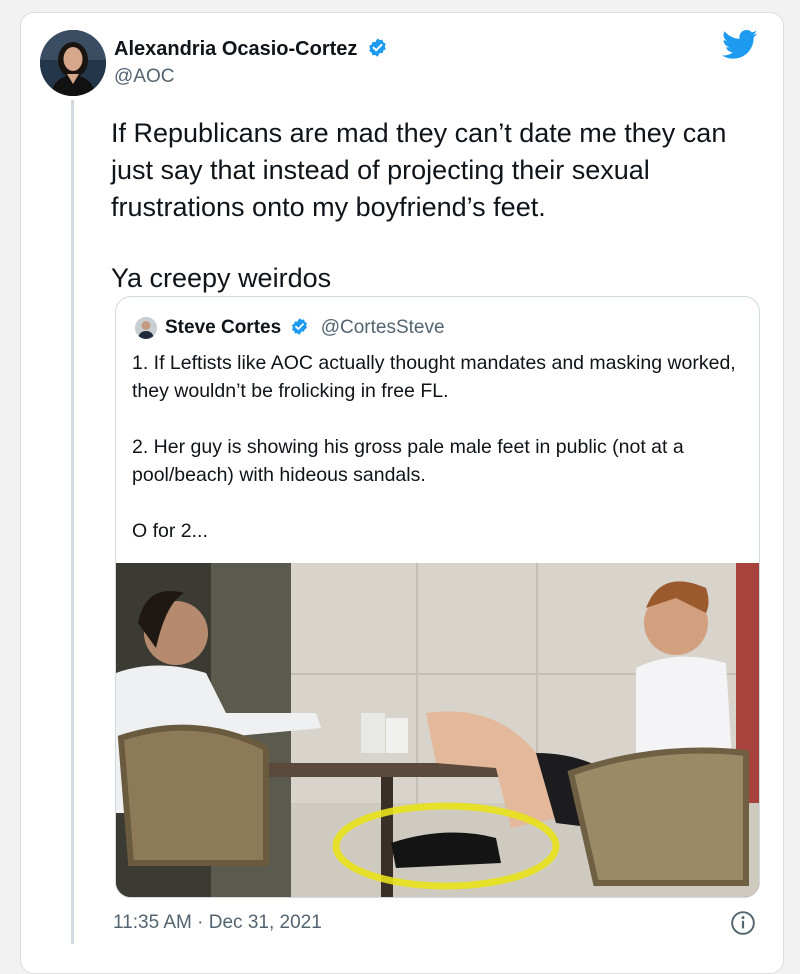 The width and height of the screenshot is (800, 974). Describe the element at coordinates (223, 327) in the screenshot. I see `quoted-author-name: Steve Cortes` at that location.